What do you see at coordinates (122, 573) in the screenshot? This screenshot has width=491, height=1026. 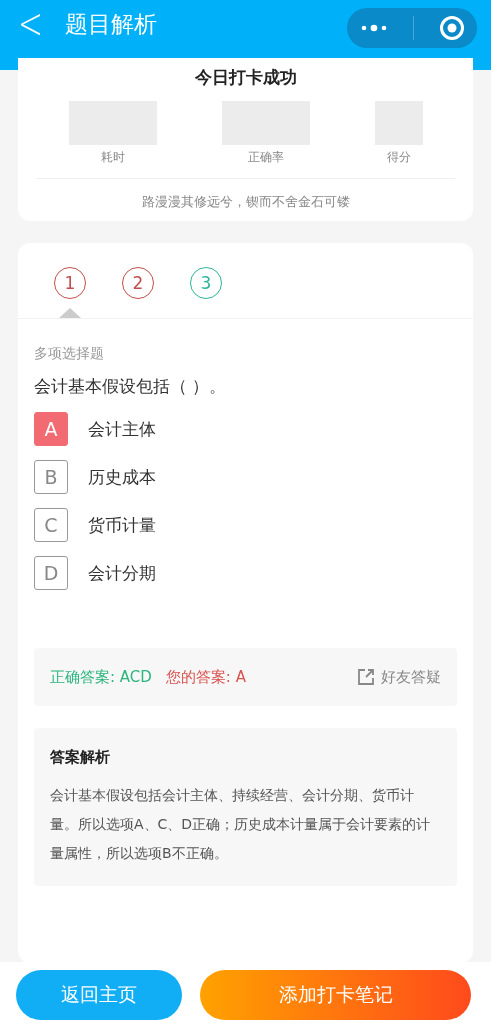 I see `option-text: 会计分期` at bounding box center [122, 573].